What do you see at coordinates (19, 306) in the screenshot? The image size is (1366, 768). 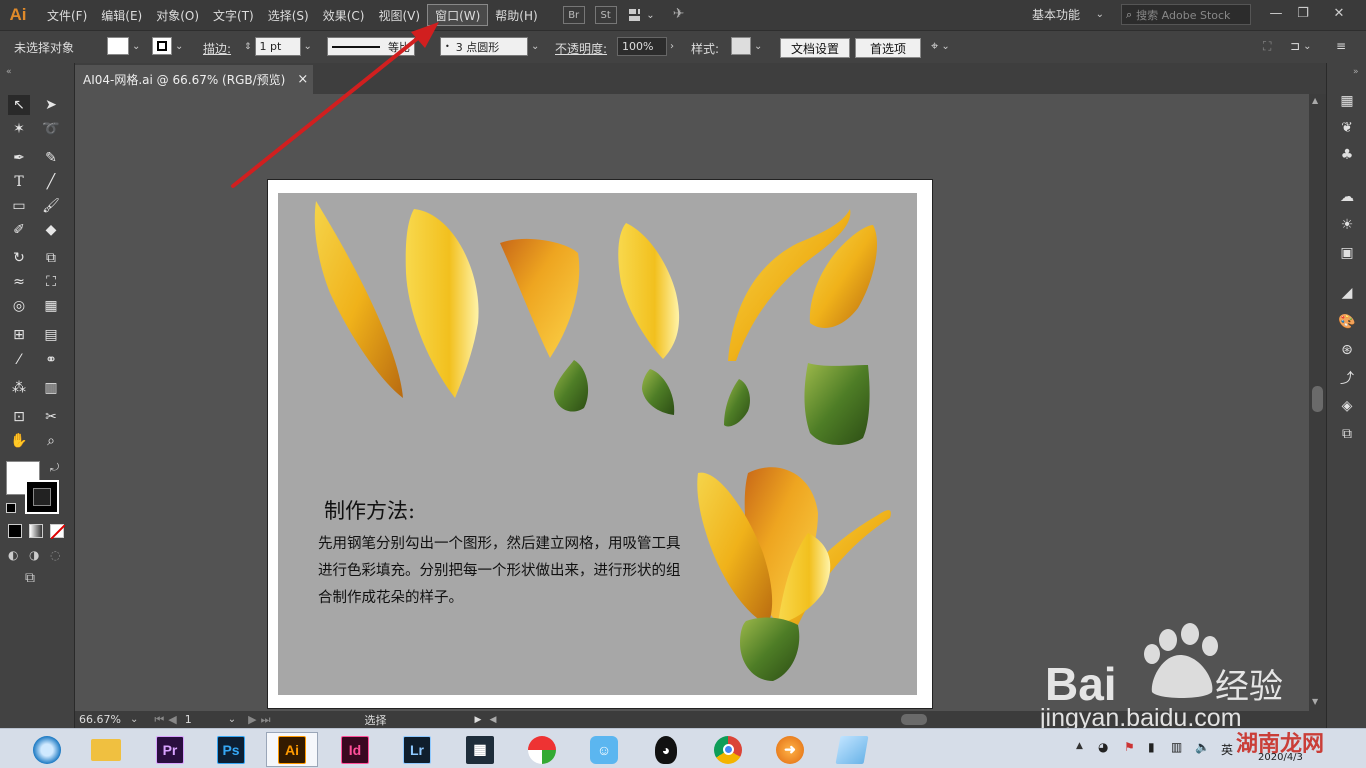 I see `shape-builder-tool-icon: ◎` at bounding box center [19, 306].